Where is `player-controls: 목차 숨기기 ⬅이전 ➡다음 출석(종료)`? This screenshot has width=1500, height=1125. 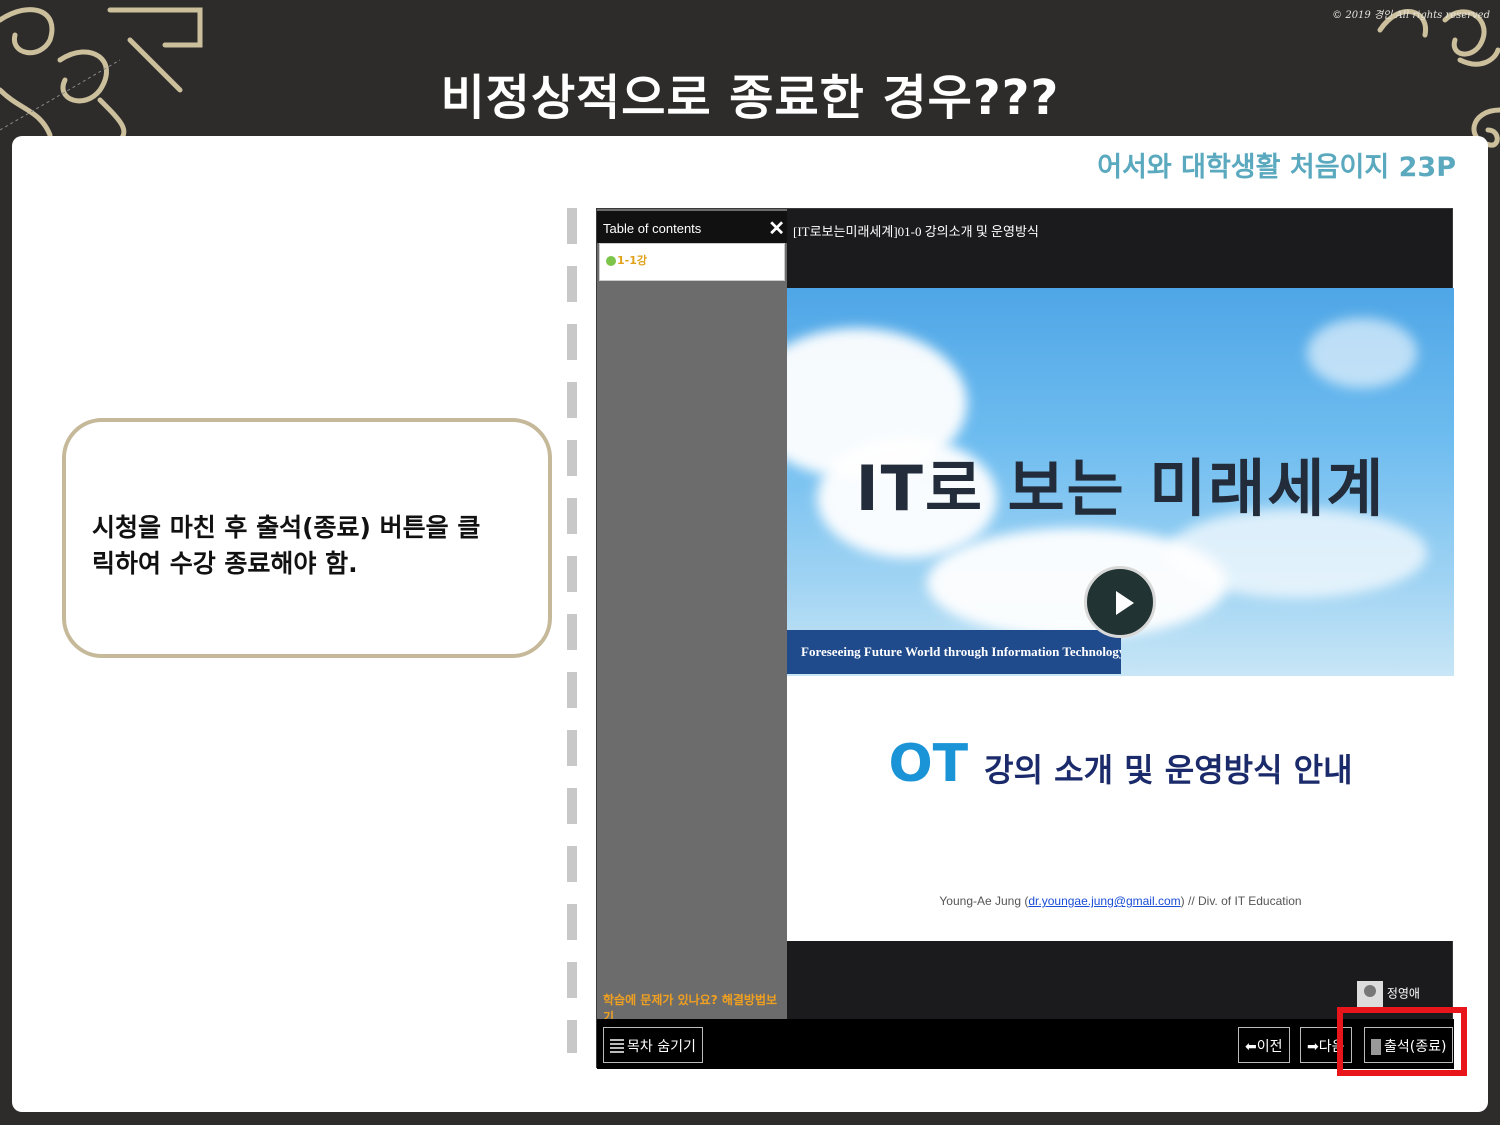
player-controls: 목차 숨기기 ⬅이전 ➡다음 출석(종료) is located at coordinates (1025, 1044).